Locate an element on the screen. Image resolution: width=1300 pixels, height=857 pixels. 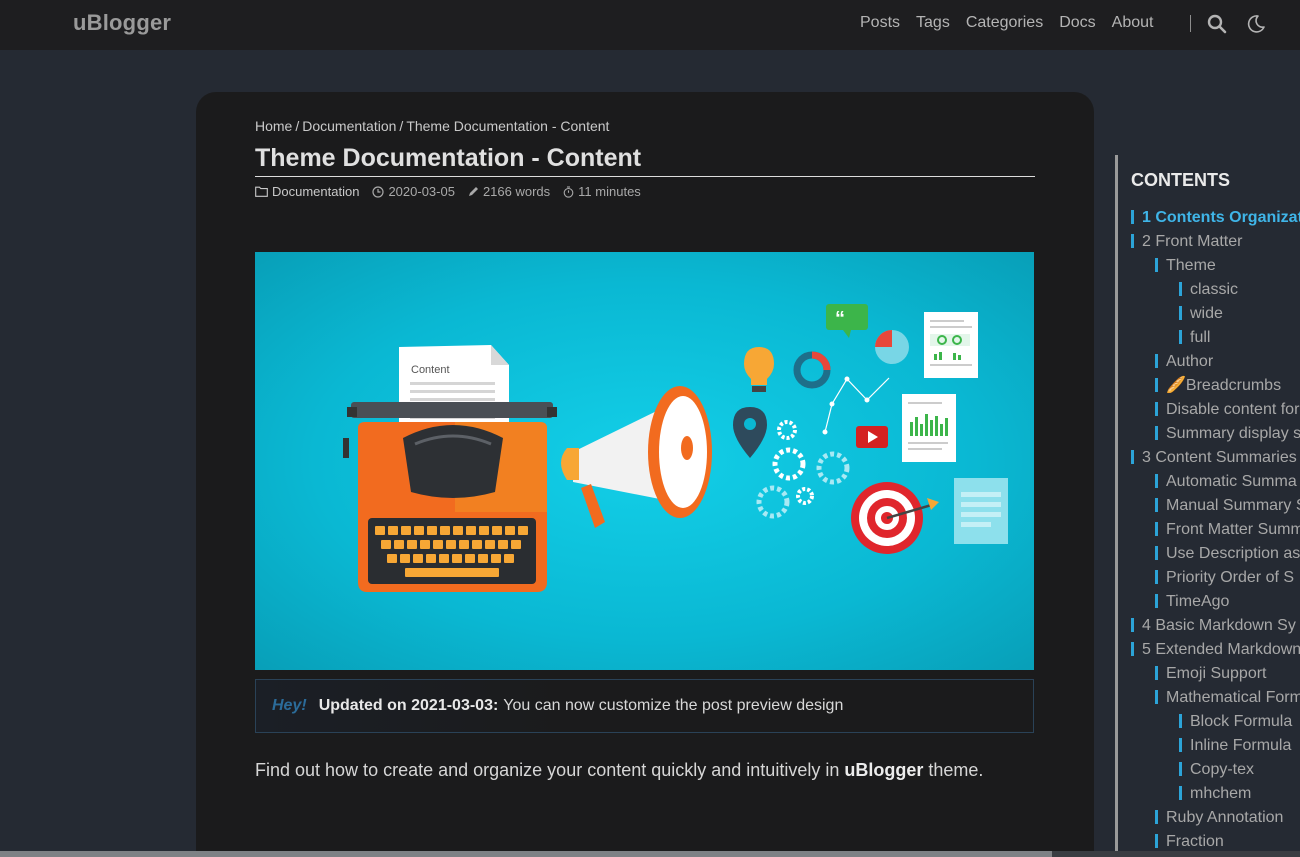
toc-item: classic is located at coordinates (1215, 290).